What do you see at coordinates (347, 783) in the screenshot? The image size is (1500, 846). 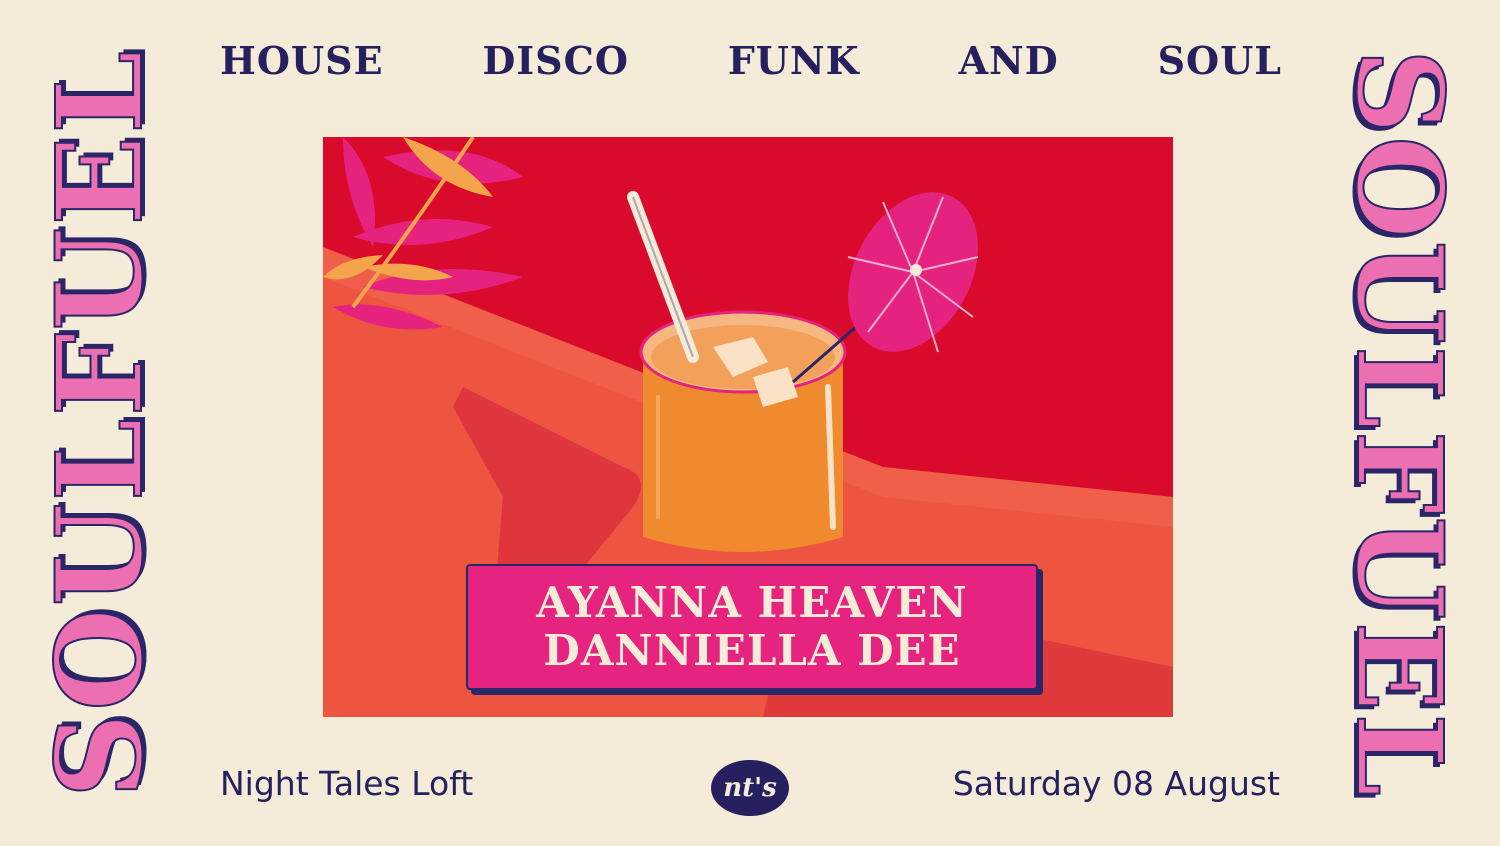 I see `venue-name: Night Tales Loft` at bounding box center [347, 783].